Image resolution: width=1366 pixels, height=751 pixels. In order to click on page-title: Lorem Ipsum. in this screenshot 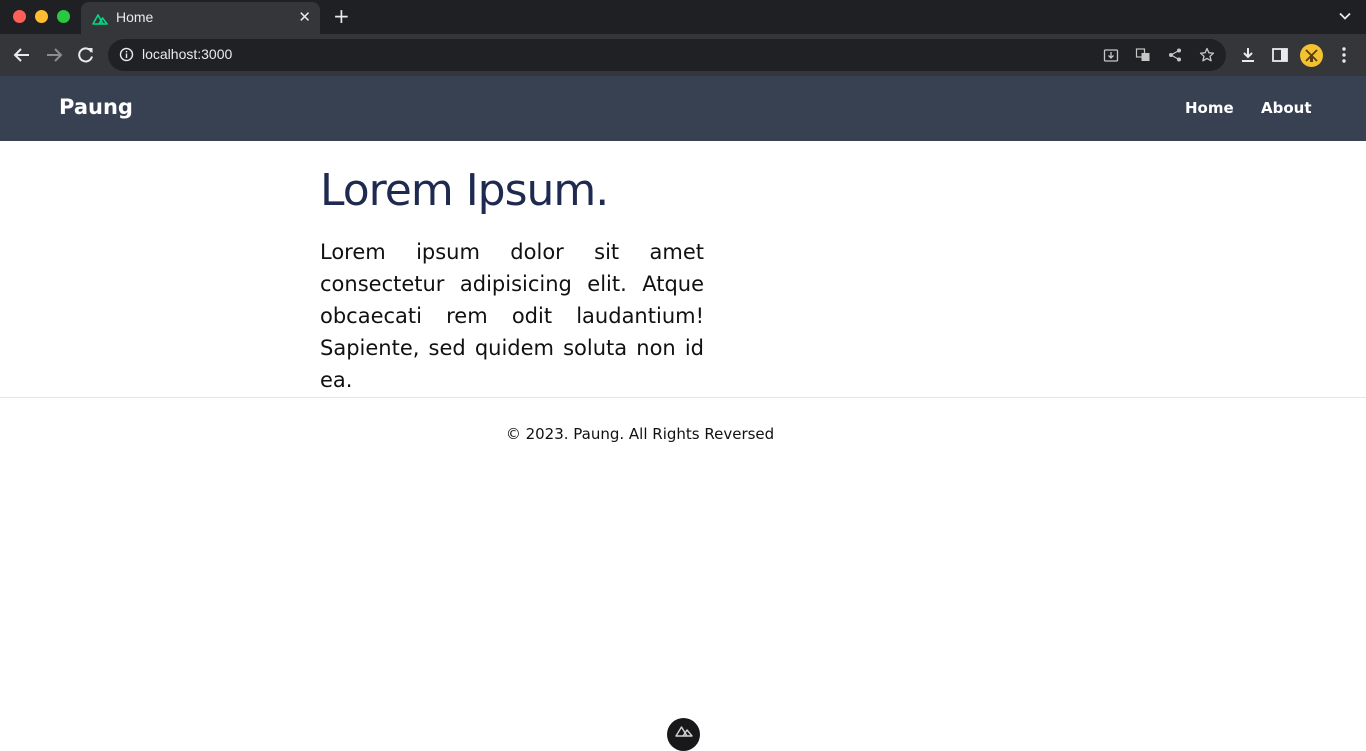, I will do `click(464, 190)`.